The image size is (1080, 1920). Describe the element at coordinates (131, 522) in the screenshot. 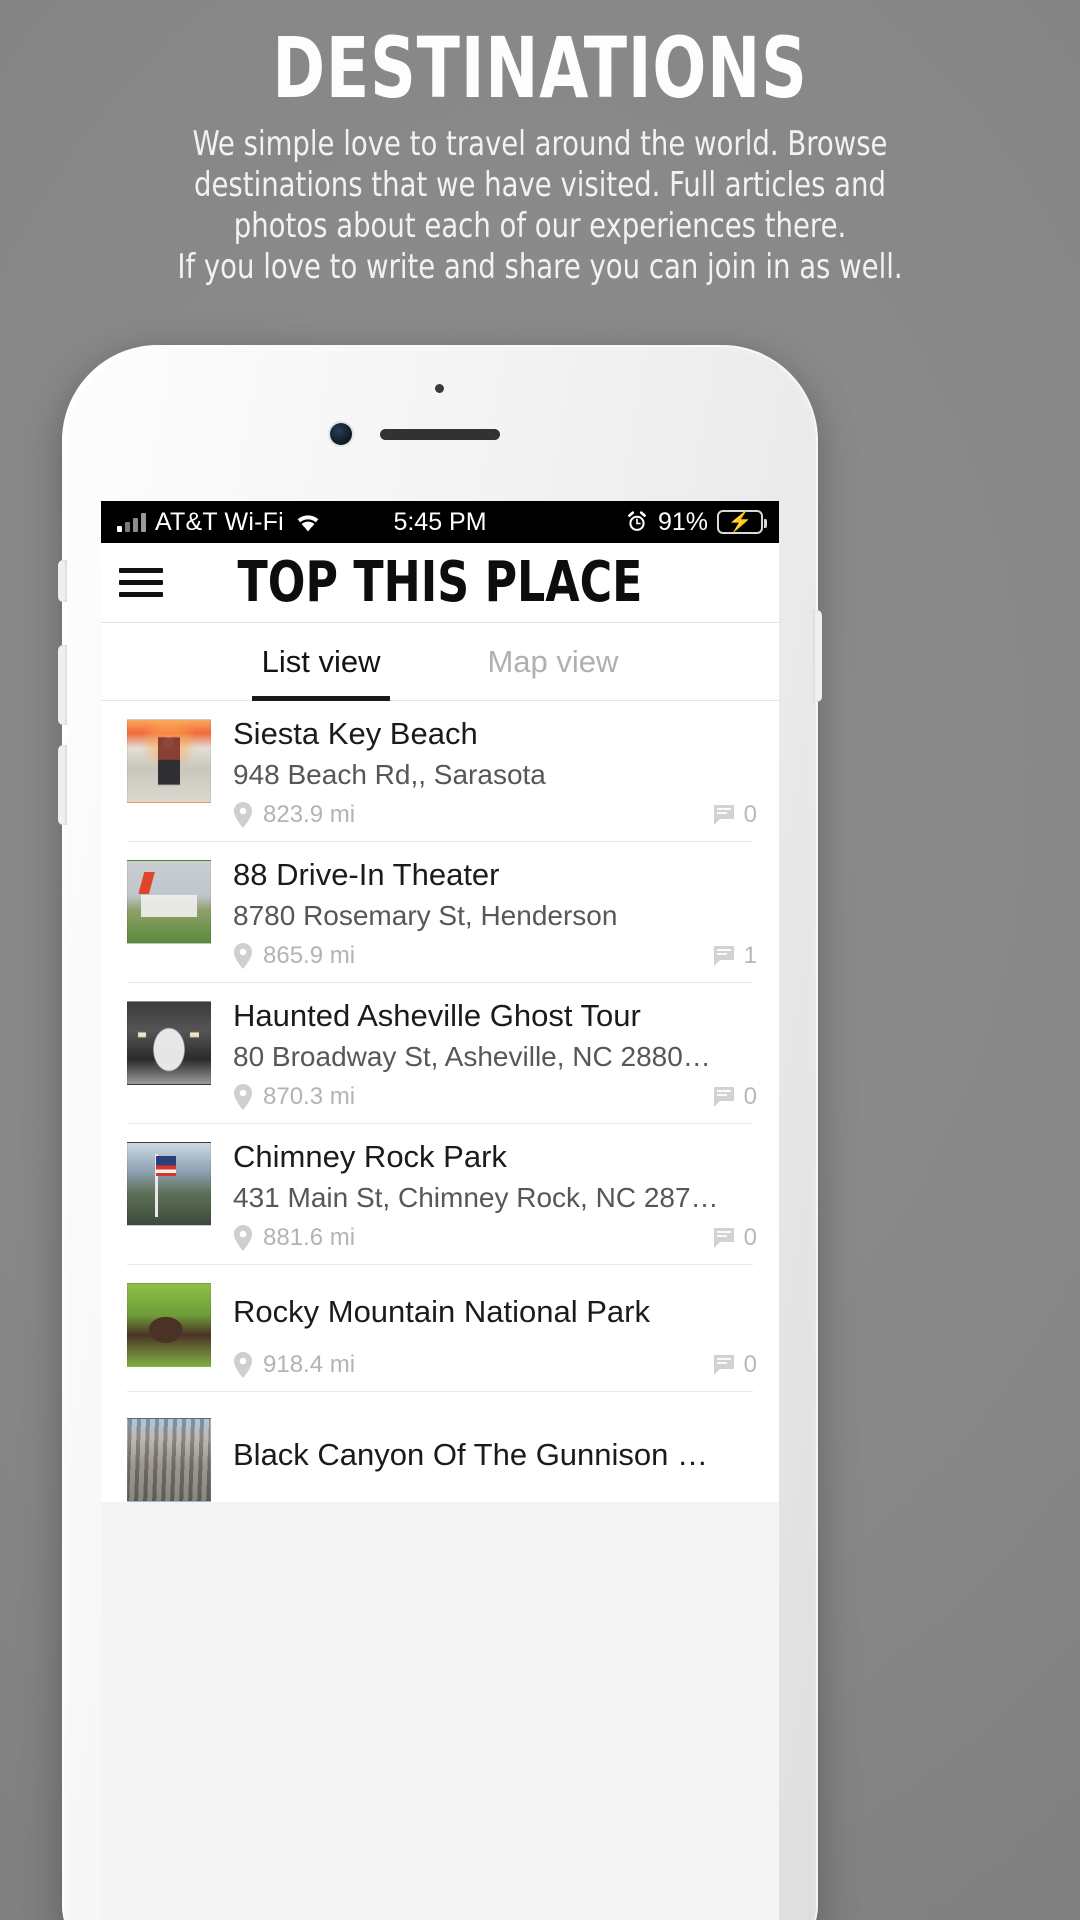

I see `signal-bars-icon` at that location.